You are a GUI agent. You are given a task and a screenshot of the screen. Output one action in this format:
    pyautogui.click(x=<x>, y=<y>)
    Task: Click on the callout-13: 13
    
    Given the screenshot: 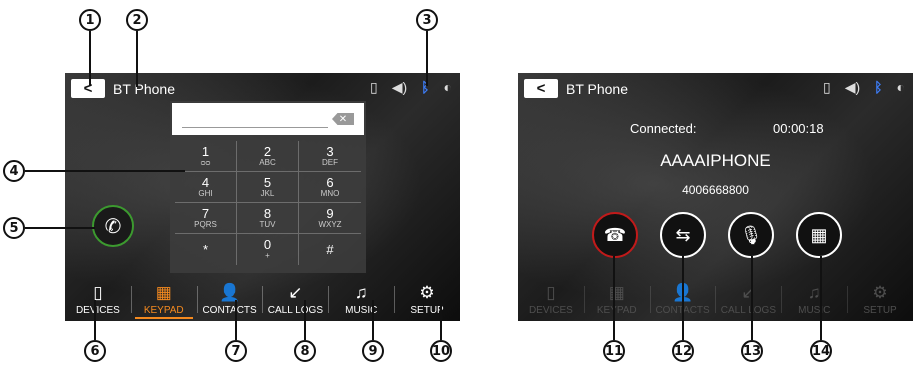 What is the action you would take?
    pyautogui.click(x=752, y=351)
    